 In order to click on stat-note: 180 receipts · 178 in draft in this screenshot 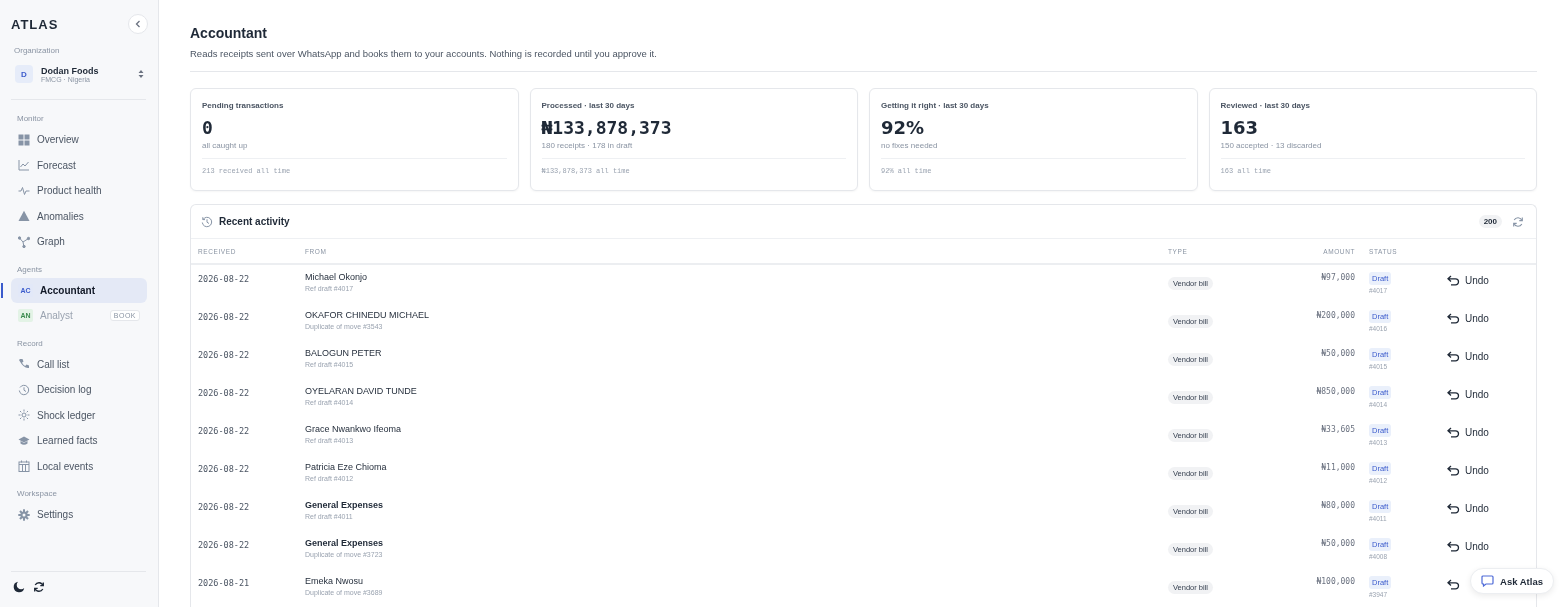, I will do `click(693, 150)`.